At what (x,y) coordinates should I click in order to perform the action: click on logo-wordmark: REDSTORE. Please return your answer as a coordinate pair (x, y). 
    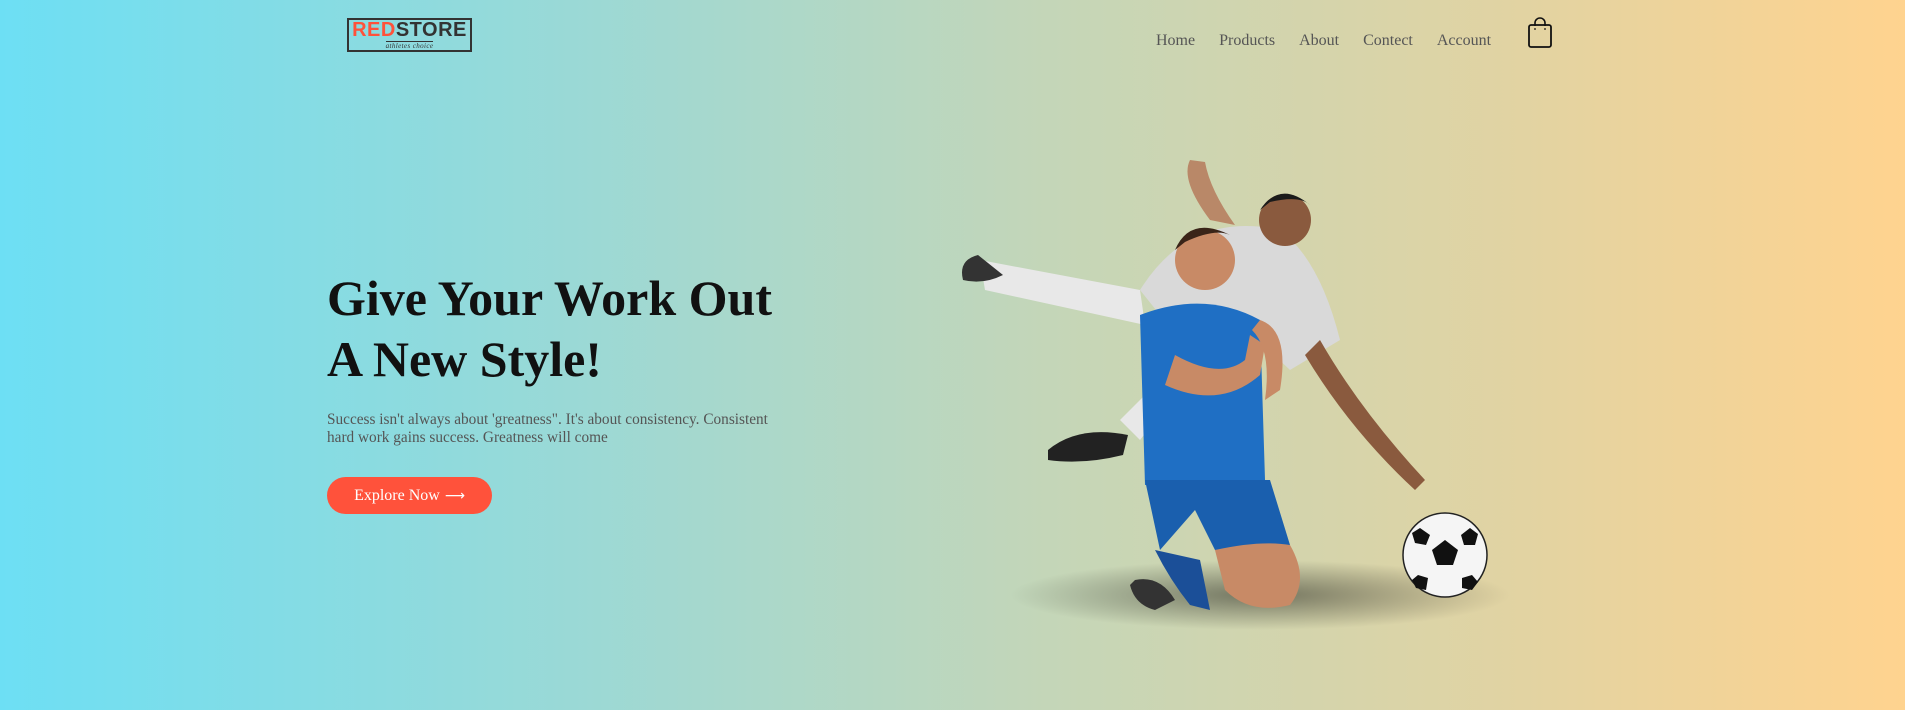
    Looking at the image, I should click on (409, 30).